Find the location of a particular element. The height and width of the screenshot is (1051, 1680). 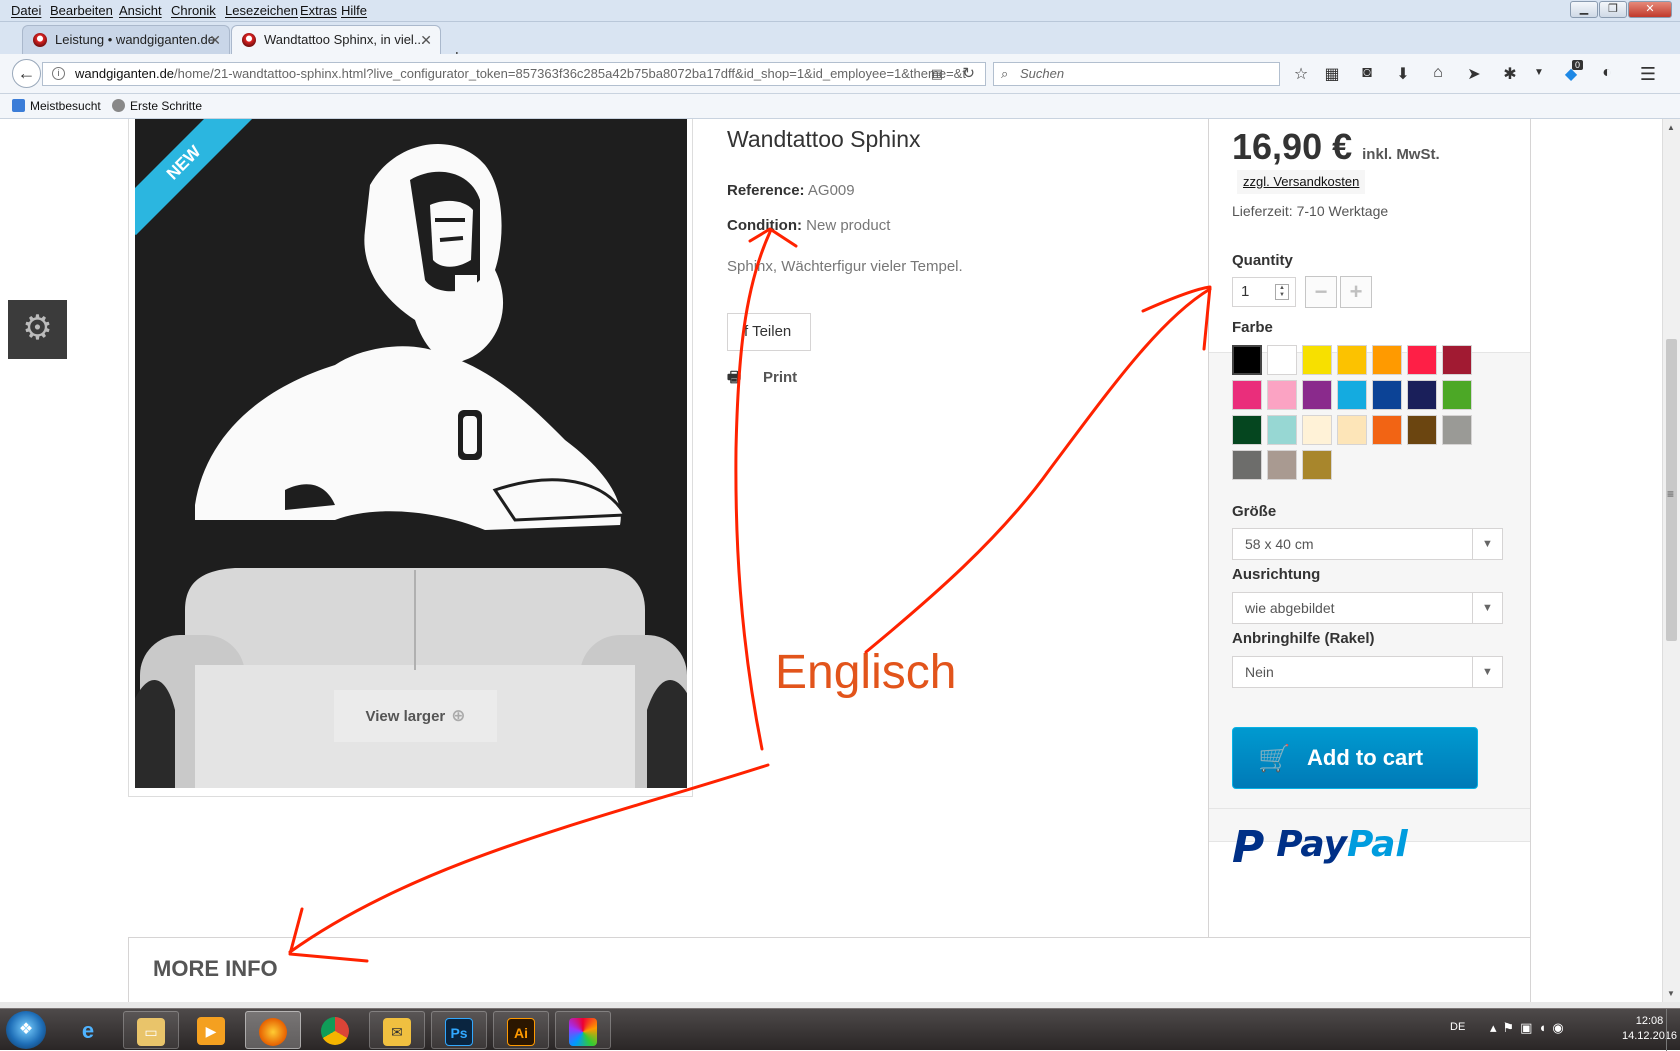

bookmark-star-icon: ☆ is located at coordinates (1301, 74).